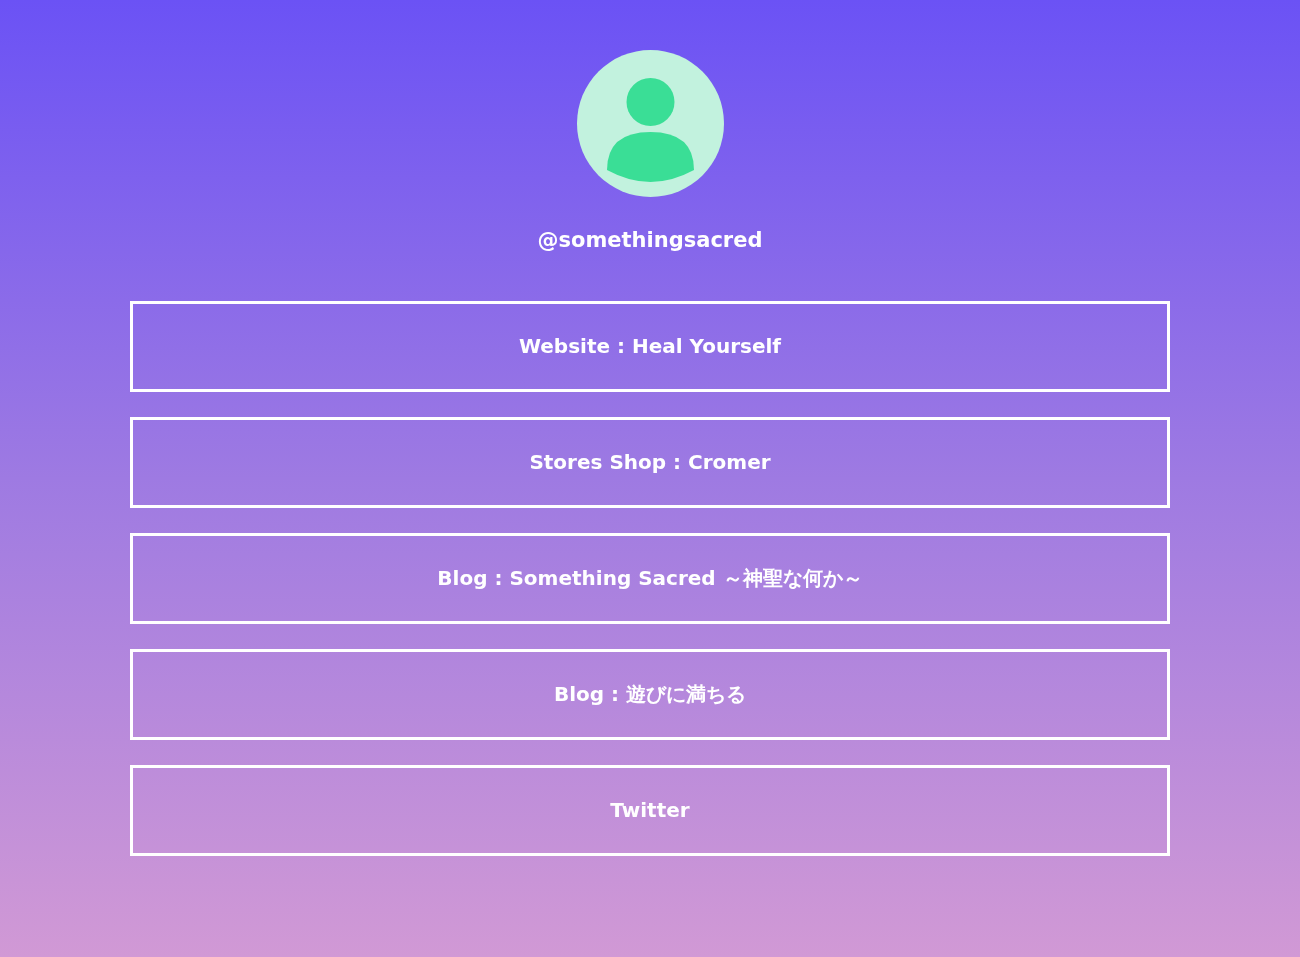 This screenshot has height=957, width=1300. What do you see at coordinates (650, 694) in the screenshot?
I see `link-button: Blog : 遊びに満ちる` at bounding box center [650, 694].